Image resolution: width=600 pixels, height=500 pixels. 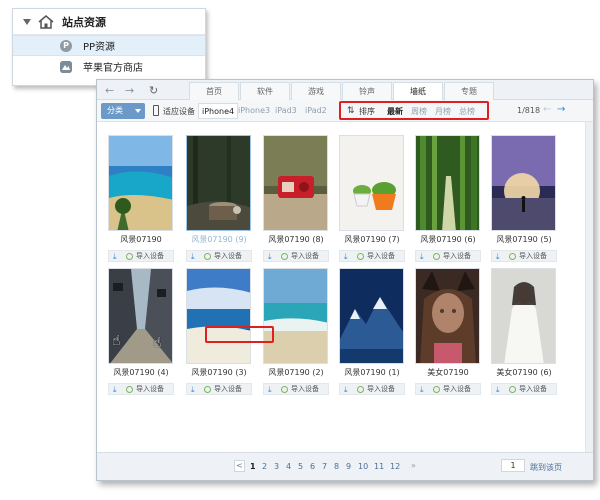 I want to click on wallpaper-action-bar: ⤓ 导入设备, so click(x=296, y=389).